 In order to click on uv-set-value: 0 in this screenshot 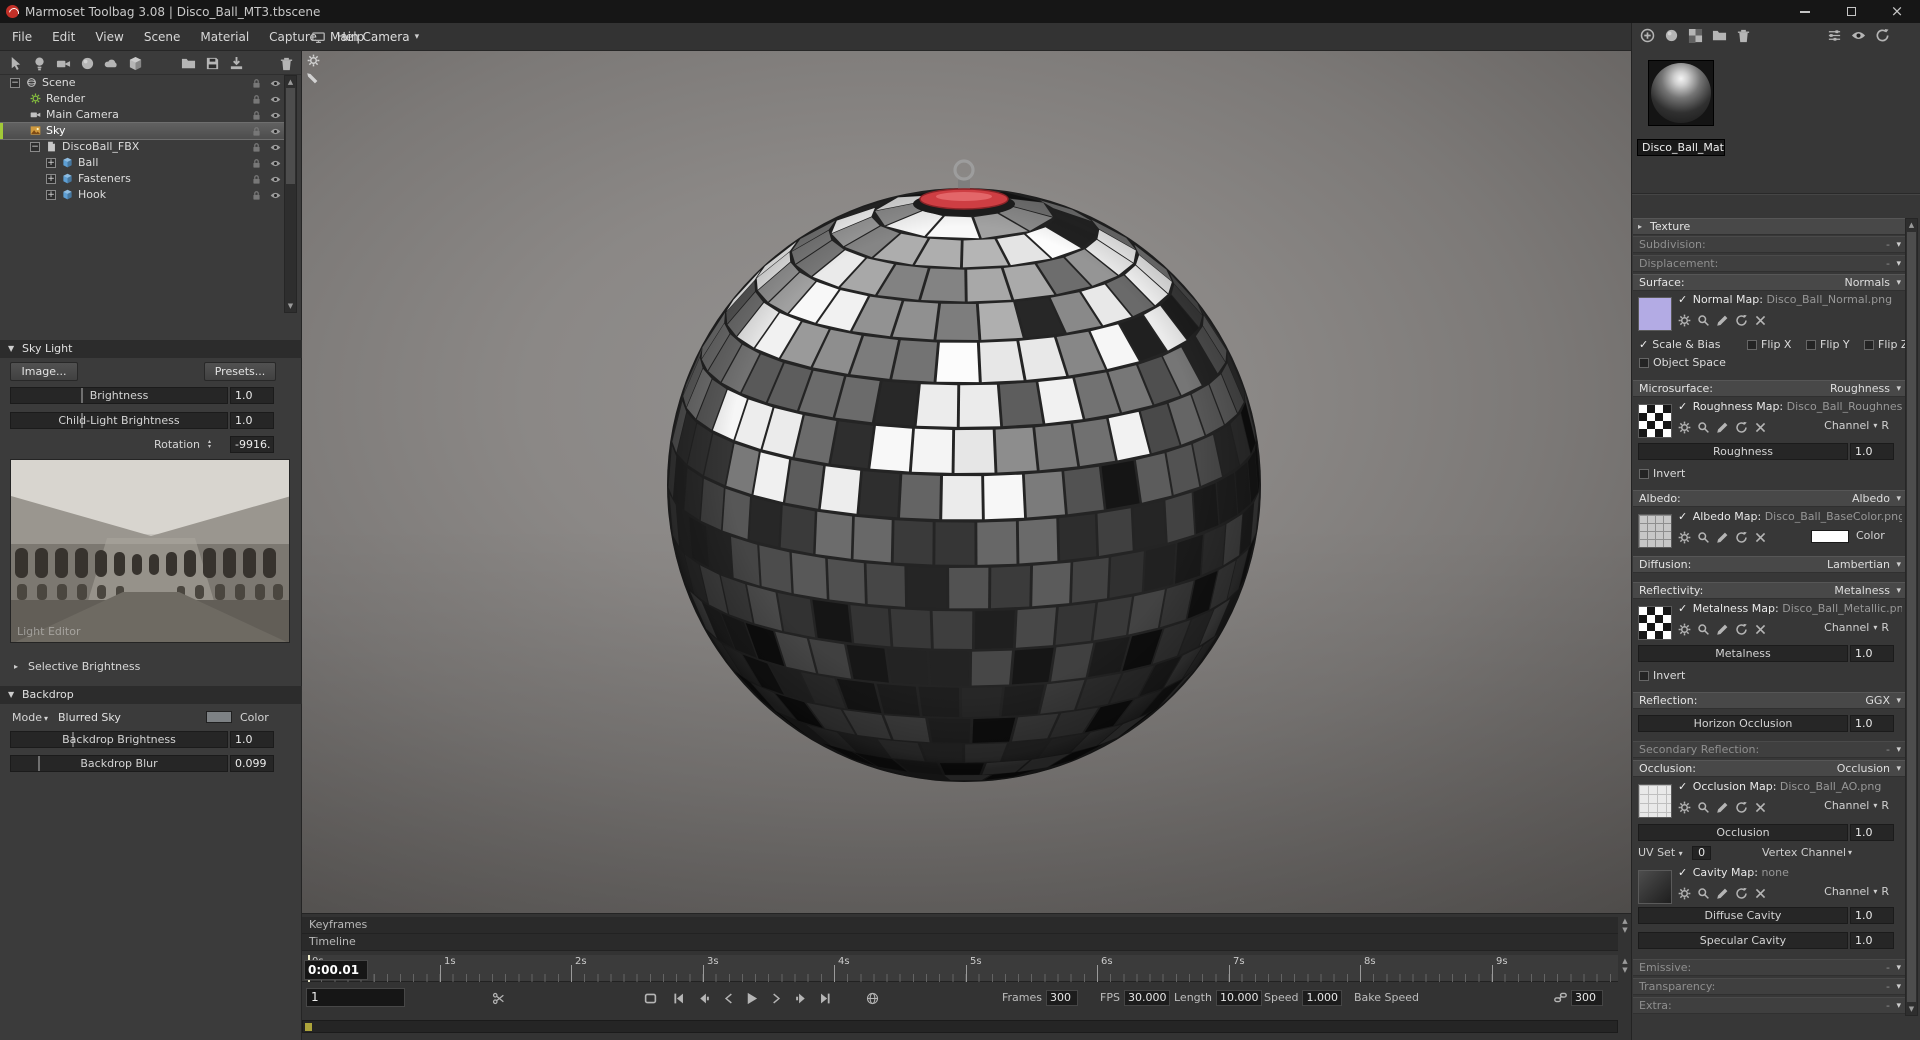, I will do `click(1702, 853)`.